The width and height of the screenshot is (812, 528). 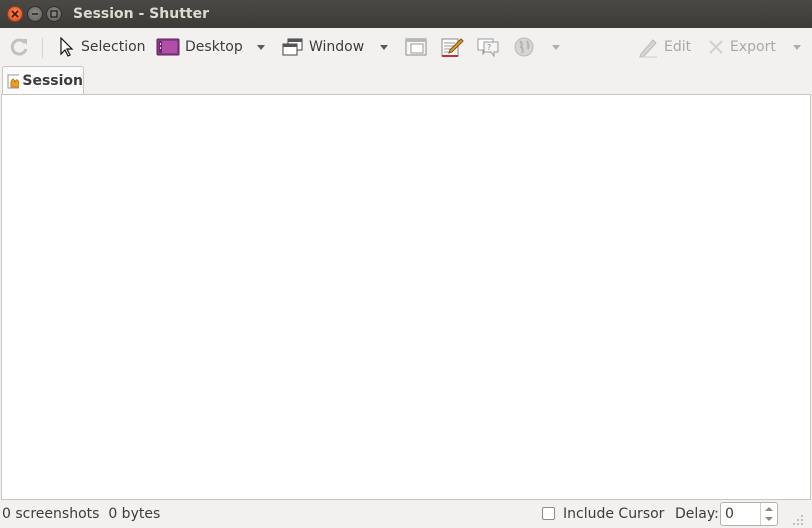 I want to click on menu-capture-icon, so click(x=416, y=47).